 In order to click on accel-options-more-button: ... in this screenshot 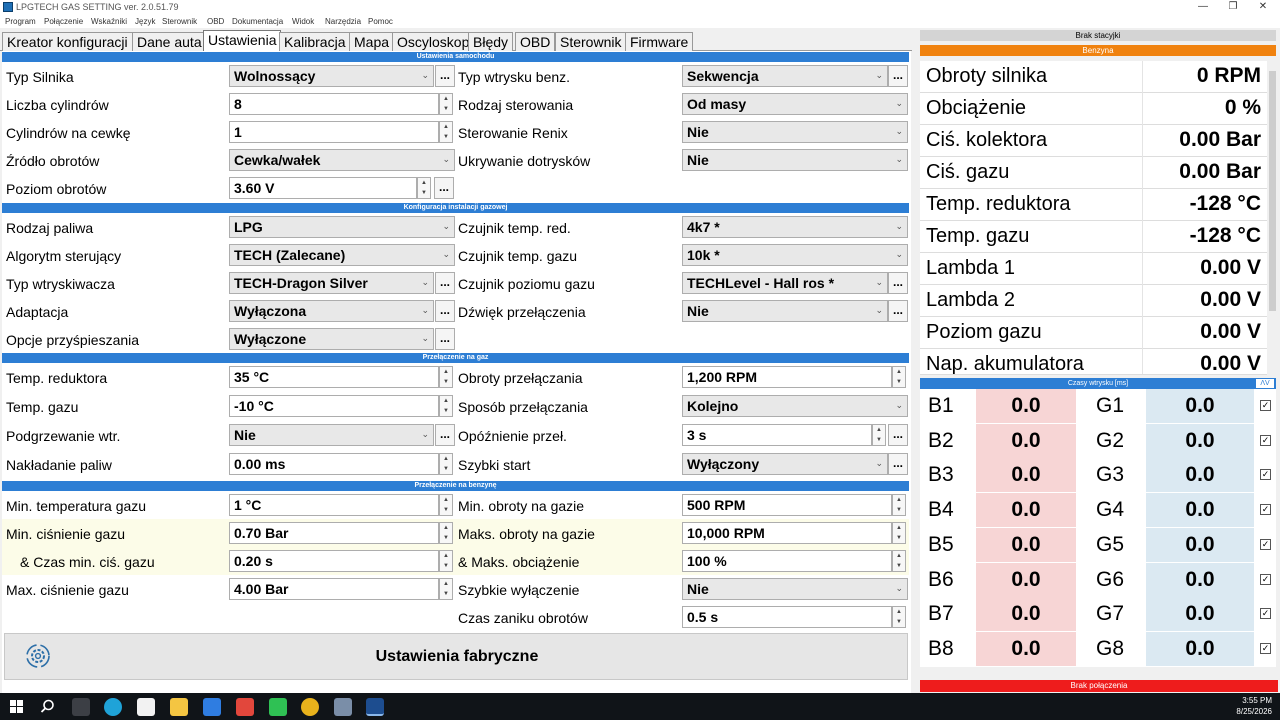, I will do `click(445, 339)`.